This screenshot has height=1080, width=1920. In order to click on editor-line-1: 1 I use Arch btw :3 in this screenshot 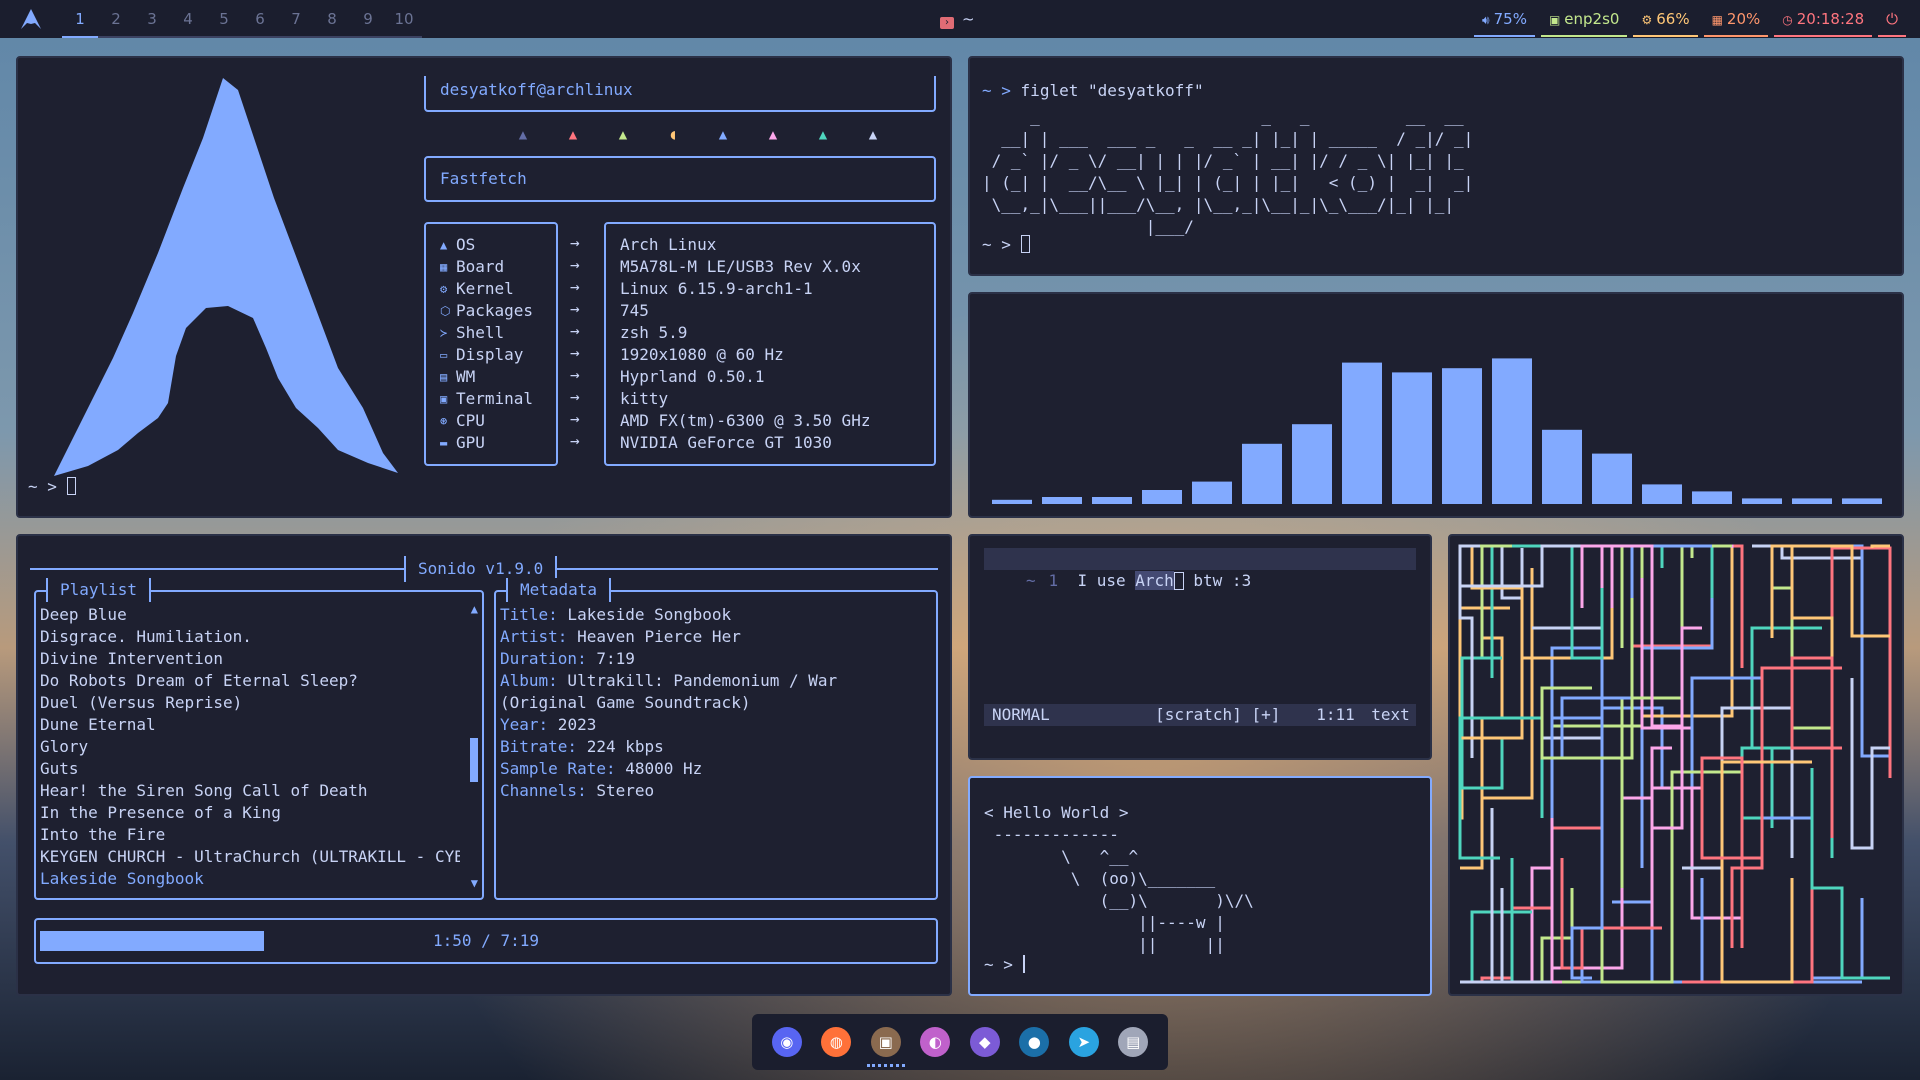, I will do `click(1117, 569)`.